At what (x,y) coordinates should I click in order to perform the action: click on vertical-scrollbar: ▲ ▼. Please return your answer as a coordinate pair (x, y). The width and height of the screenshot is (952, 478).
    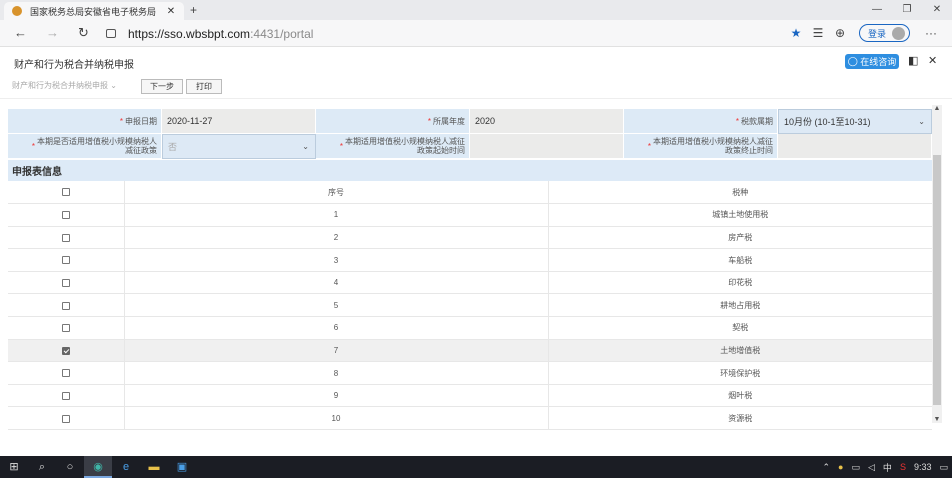
    Looking at the image, I should click on (937, 264).